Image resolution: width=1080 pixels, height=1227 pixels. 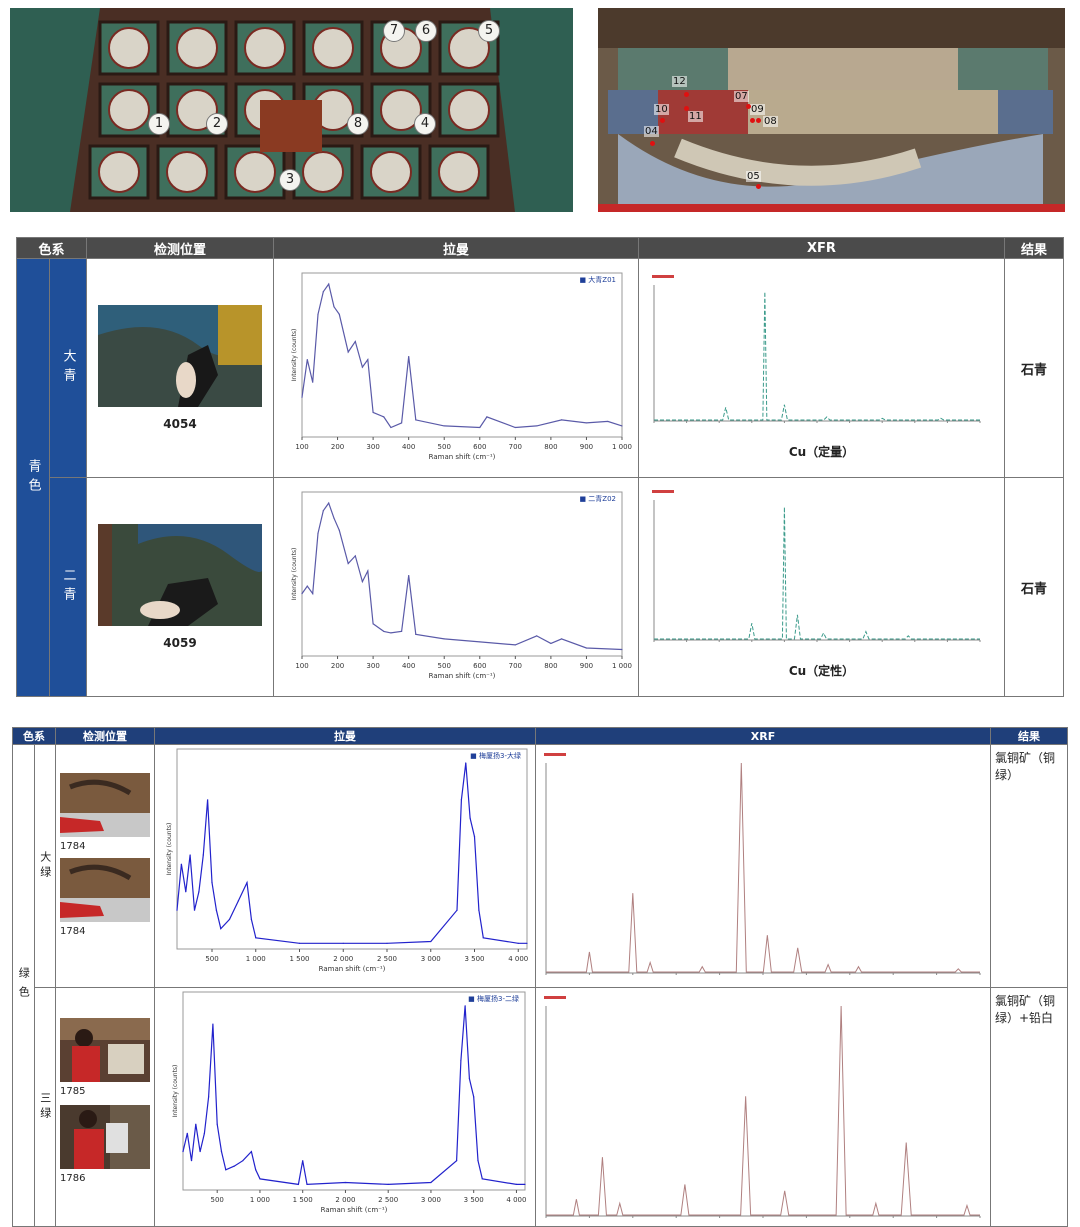 What do you see at coordinates (431, 959) in the screenshot?
I see `tick-label: 3 000` at bounding box center [431, 959].